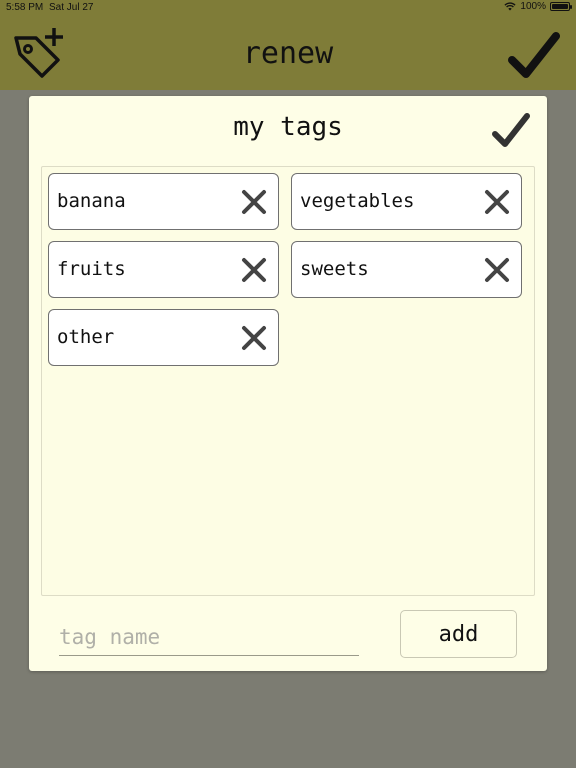 Image resolution: width=576 pixels, height=768 pixels. What do you see at coordinates (458, 634) in the screenshot?
I see `add-button: add` at bounding box center [458, 634].